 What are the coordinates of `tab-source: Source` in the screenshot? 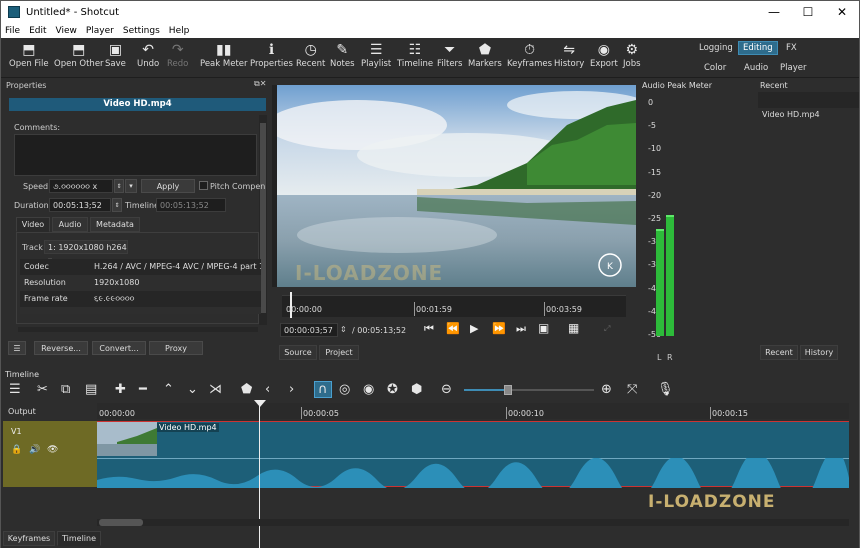 It's located at (298, 352).